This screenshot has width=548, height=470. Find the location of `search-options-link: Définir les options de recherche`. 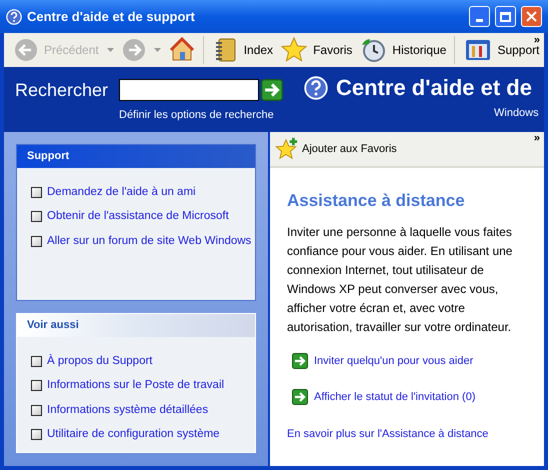

search-options-link: Définir les options de recherche is located at coordinates (211, 115).